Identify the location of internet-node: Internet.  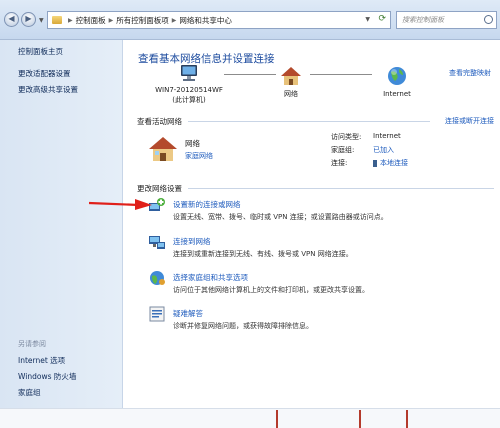
(397, 82).